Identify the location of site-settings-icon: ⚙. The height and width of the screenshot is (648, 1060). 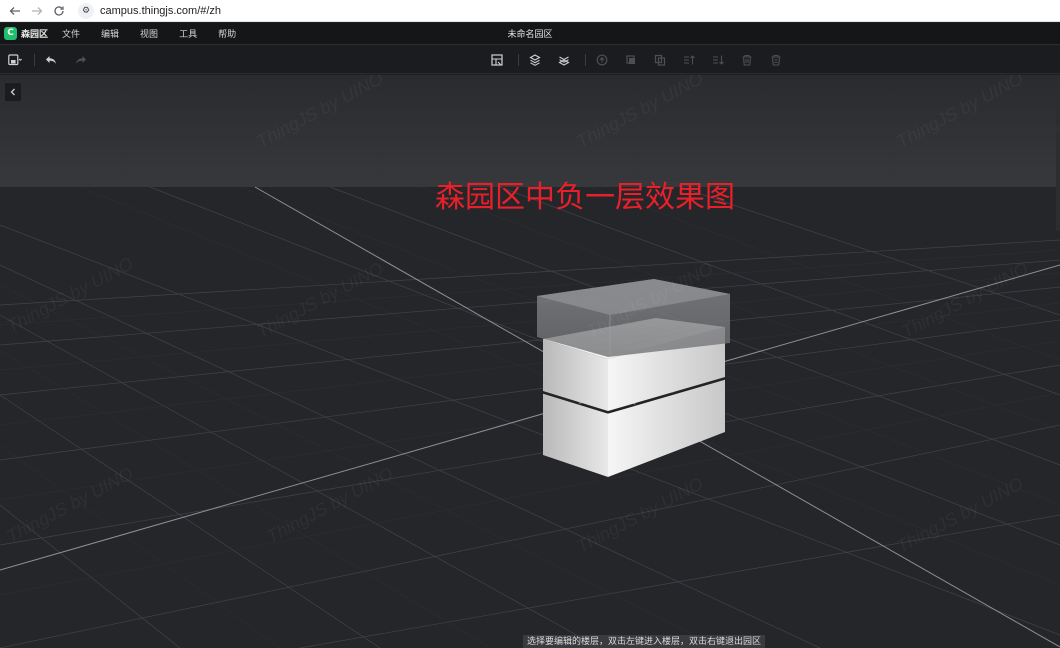
(86, 10).